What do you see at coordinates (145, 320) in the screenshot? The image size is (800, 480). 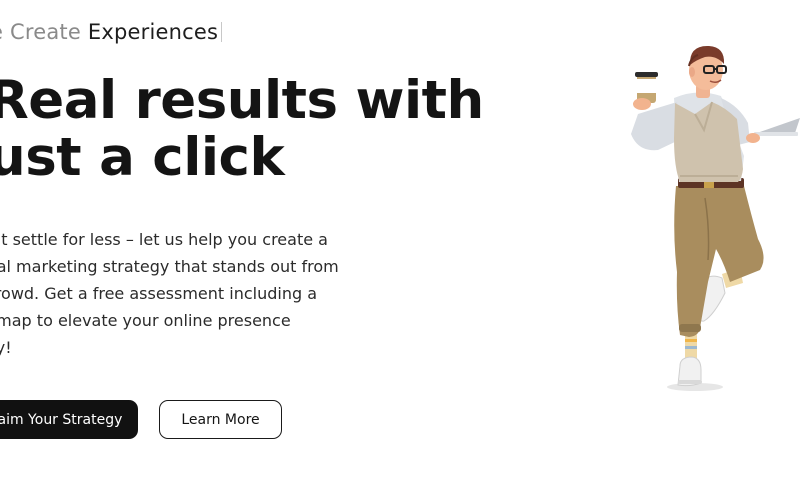 I see `description-line: dmap to elevate your online presence` at bounding box center [145, 320].